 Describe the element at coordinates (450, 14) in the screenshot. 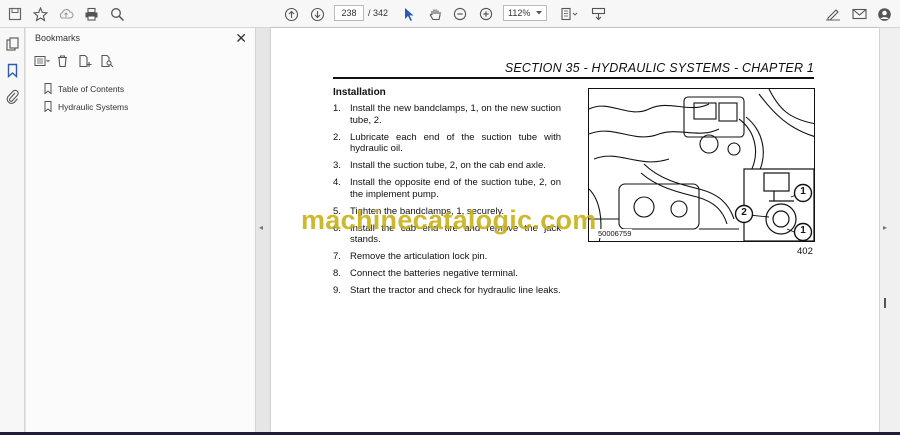

I see `top-toolbar: 238 / 342 112%` at that location.